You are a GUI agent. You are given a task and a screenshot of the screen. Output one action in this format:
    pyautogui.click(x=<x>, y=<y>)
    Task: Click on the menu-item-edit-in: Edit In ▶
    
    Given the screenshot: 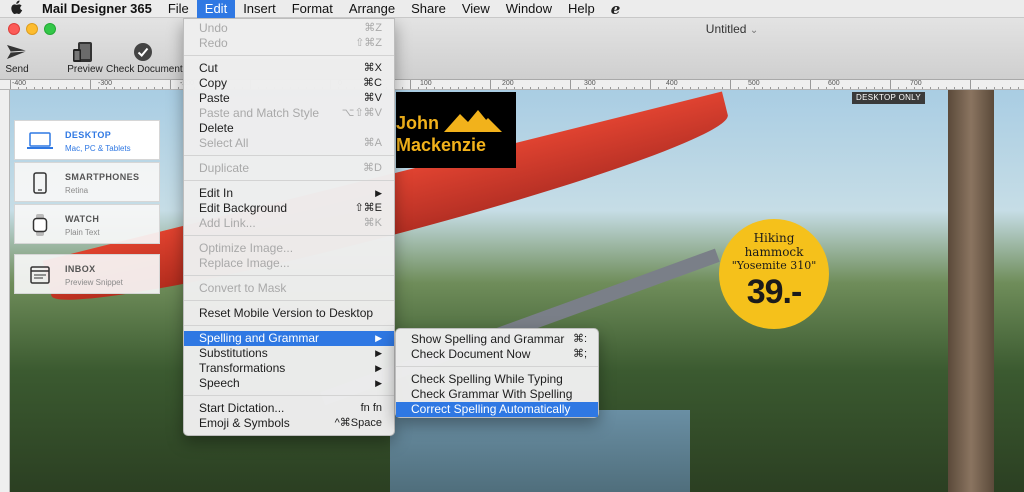 What is the action you would take?
    pyautogui.click(x=289, y=193)
    